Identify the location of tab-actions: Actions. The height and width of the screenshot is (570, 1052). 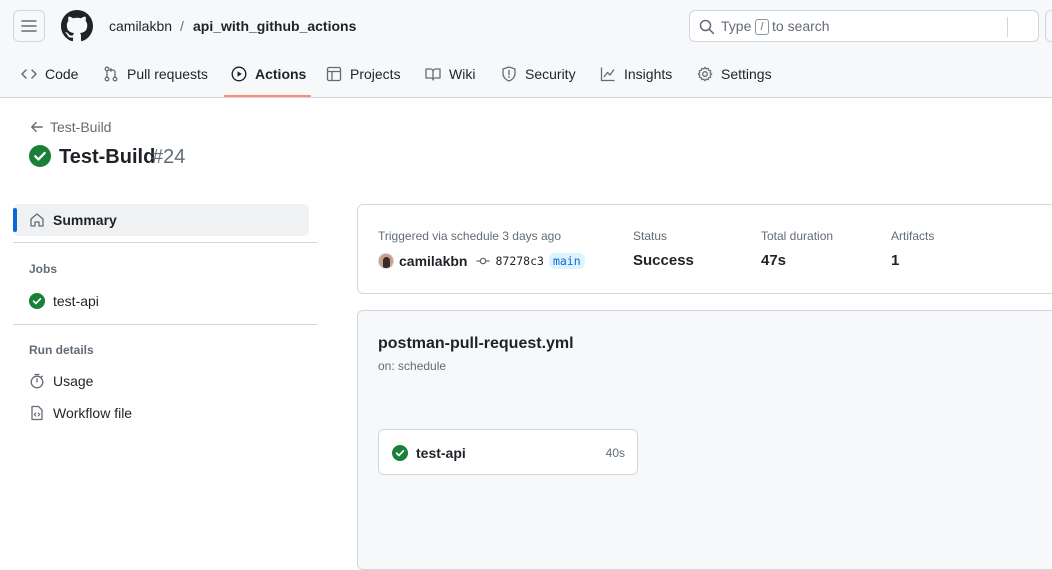
(268, 78).